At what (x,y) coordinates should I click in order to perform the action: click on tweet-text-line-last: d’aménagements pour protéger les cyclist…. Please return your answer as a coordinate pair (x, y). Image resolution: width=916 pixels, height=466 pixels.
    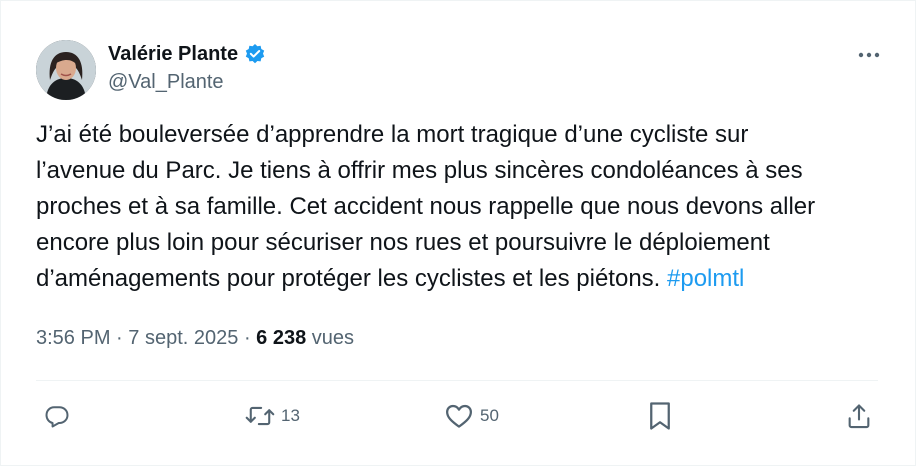
    Looking at the image, I should click on (466, 279).